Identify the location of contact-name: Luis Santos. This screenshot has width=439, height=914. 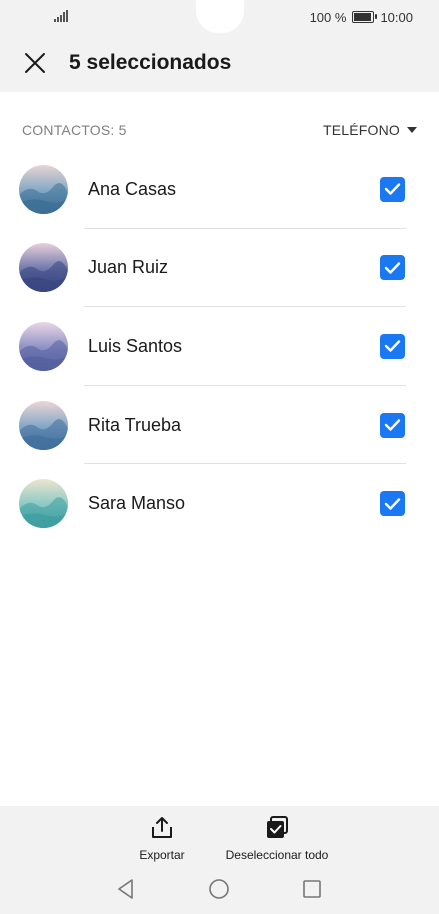
(135, 345).